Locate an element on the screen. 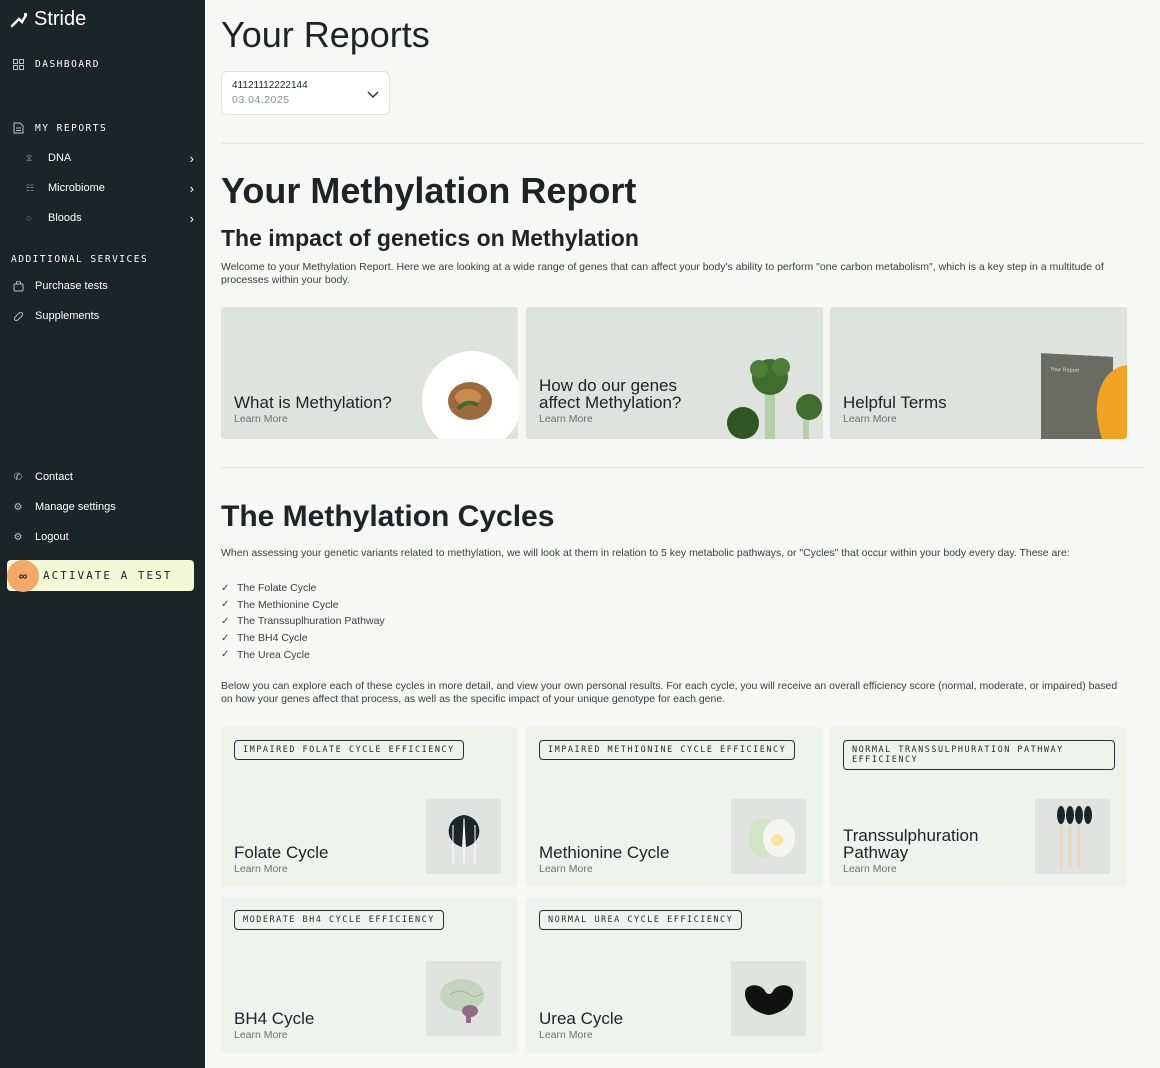 The width and height of the screenshot is (1160, 1068). status-badge: NORMAL UREA CYCLE EFFICIENCY is located at coordinates (641, 920).